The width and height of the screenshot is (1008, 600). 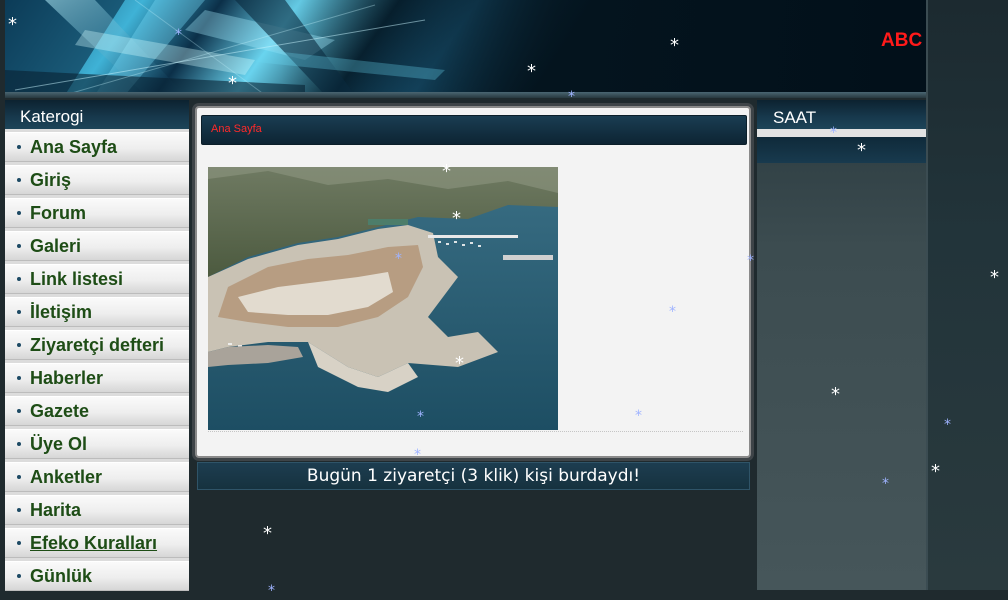 I want to click on sidebar-item-galeri: Galeri, so click(x=97, y=246).